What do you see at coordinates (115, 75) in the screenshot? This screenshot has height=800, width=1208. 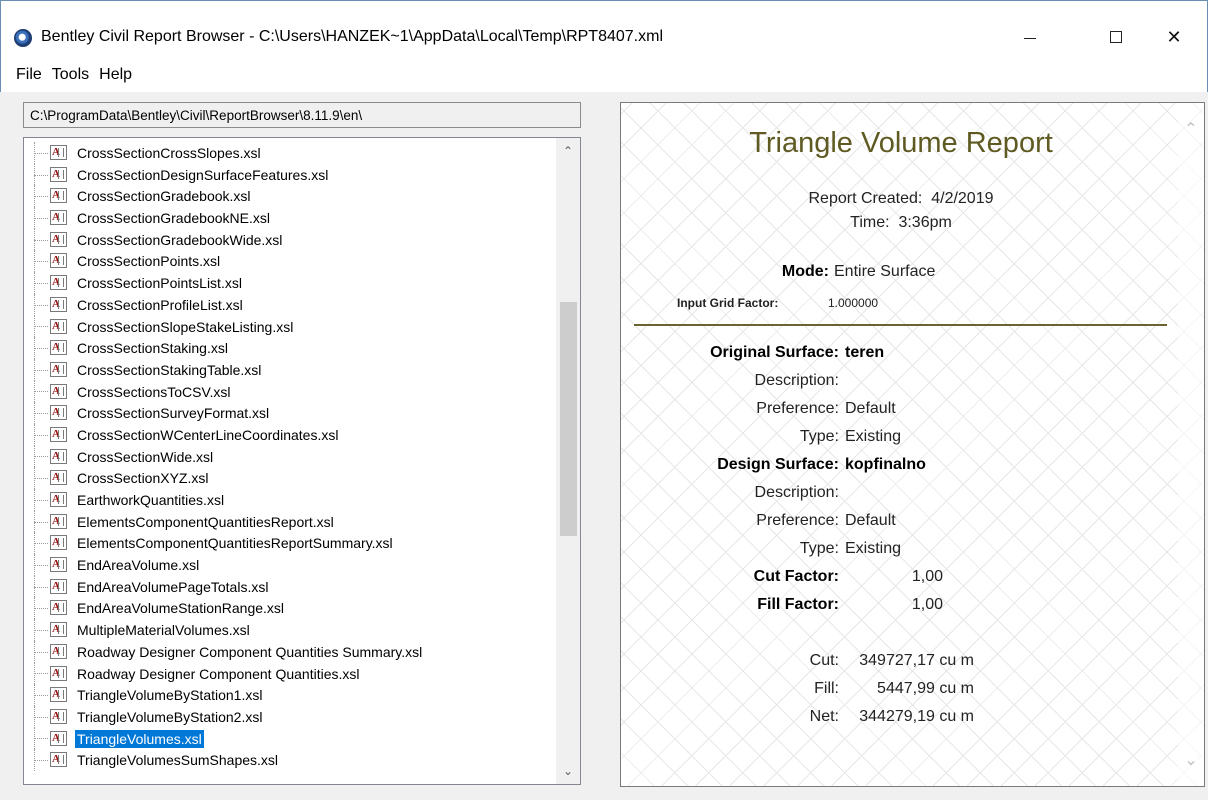 I see `menu-help: Help` at bounding box center [115, 75].